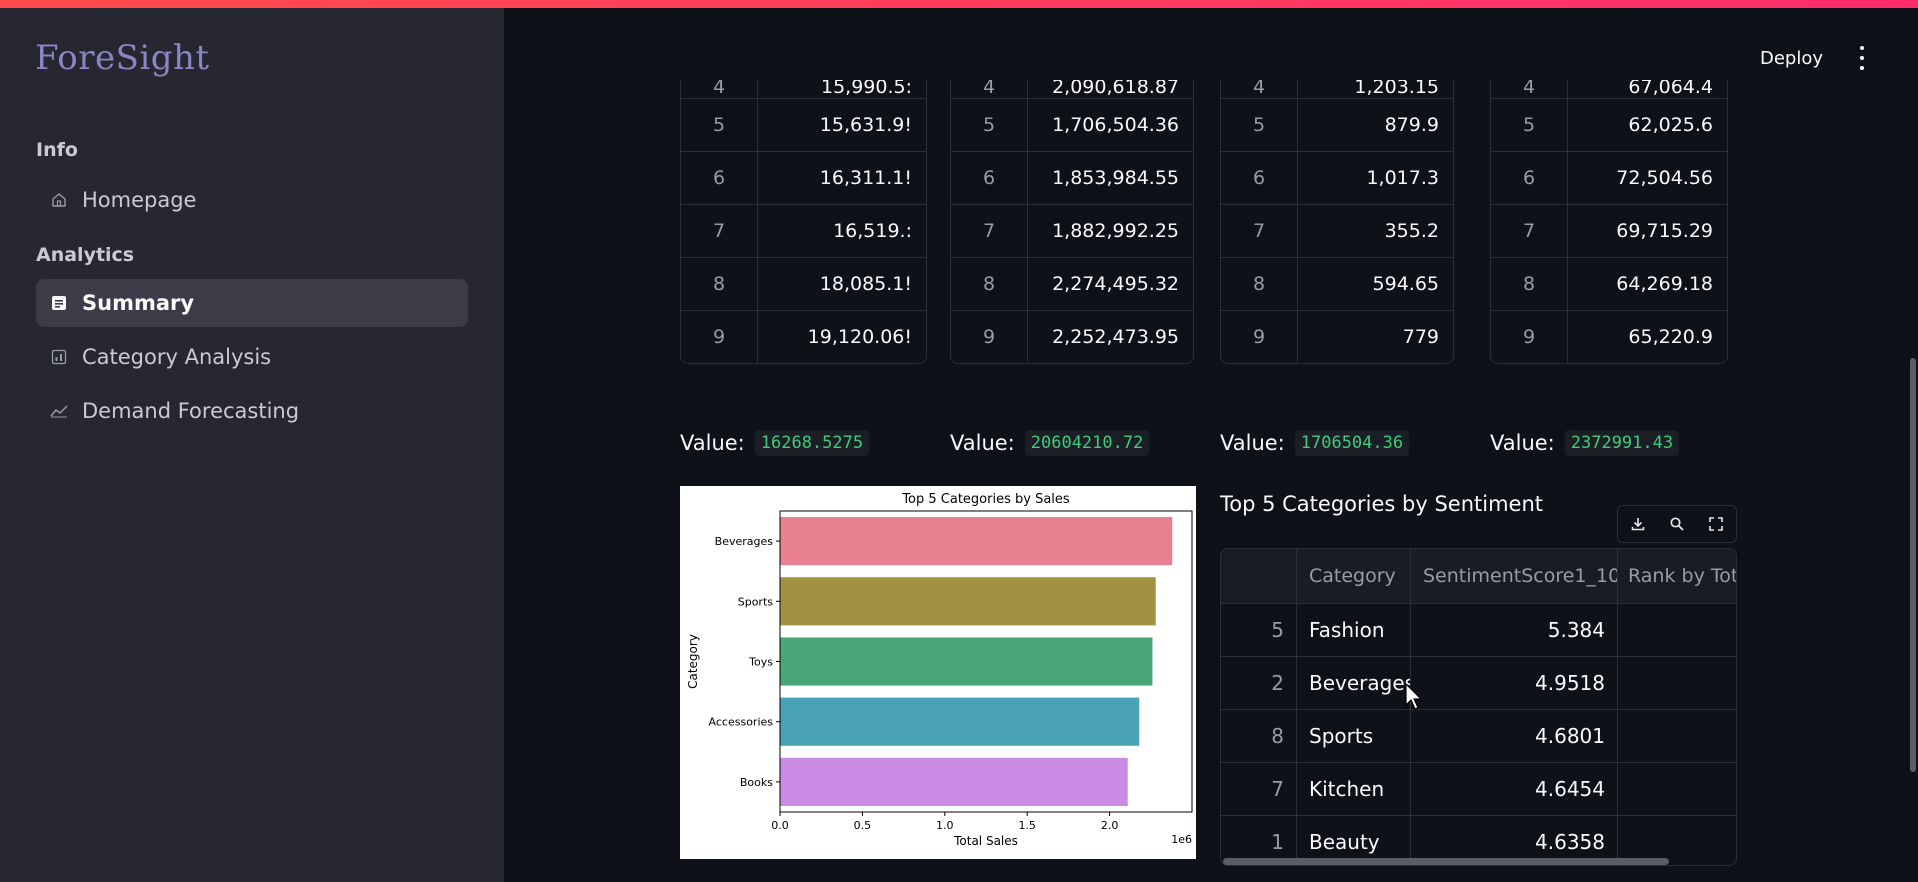 This screenshot has width=1918, height=882. Describe the element at coordinates (1478, 629) in the screenshot. I see `table-row: 5 Fashion 5.384` at that location.